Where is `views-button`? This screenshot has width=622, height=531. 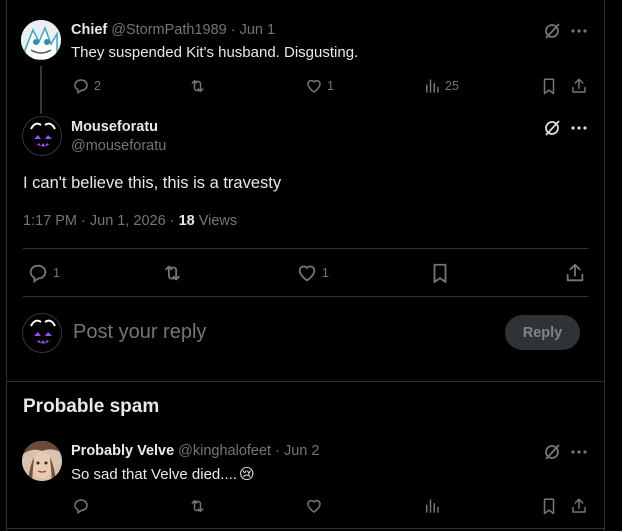
views-button is located at coordinates (432, 506).